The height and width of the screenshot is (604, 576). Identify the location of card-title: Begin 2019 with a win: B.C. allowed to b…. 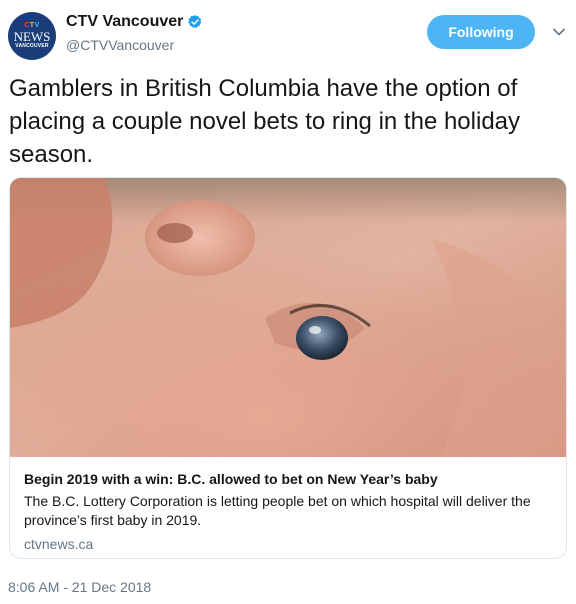
(288, 479).